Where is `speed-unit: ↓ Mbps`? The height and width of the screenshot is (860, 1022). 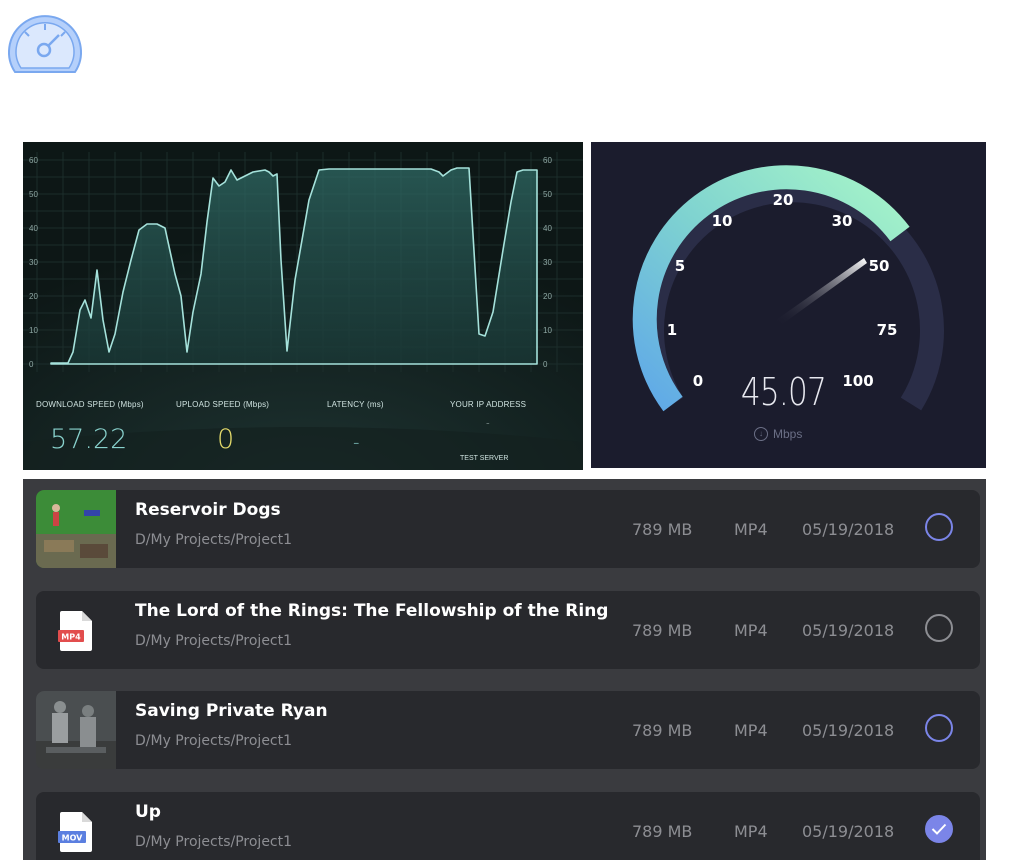
speed-unit: ↓ Mbps is located at coordinates (778, 434).